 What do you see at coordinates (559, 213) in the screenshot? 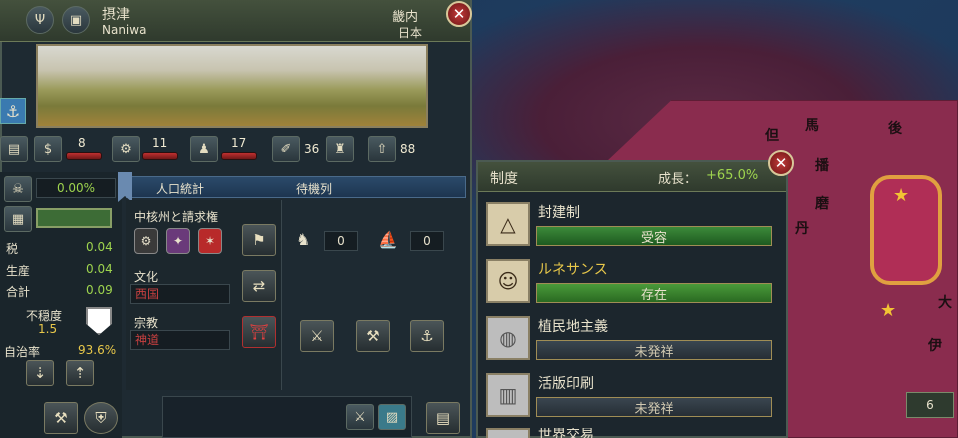
I see `institution-name: 封建制` at bounding box center [559, 213].